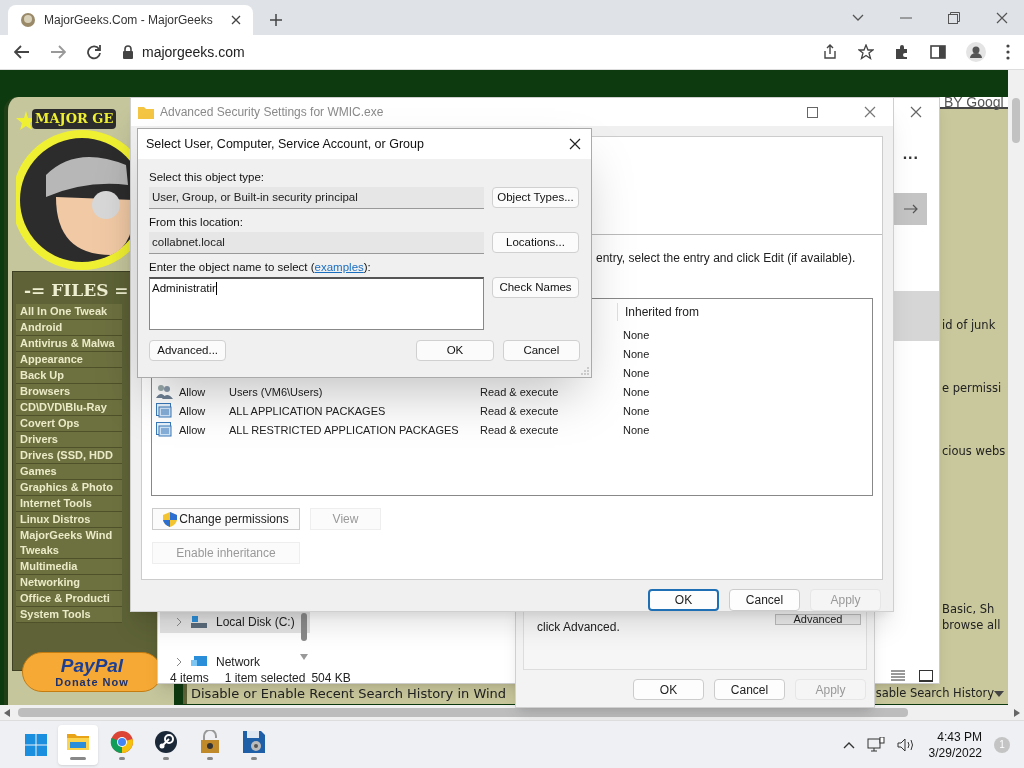 This screenshot has height=768, width=1024. What do you see at coordinates (235, 662) in the screenshot?
I see `nav-item: Network` at bounding box center [235, 662].